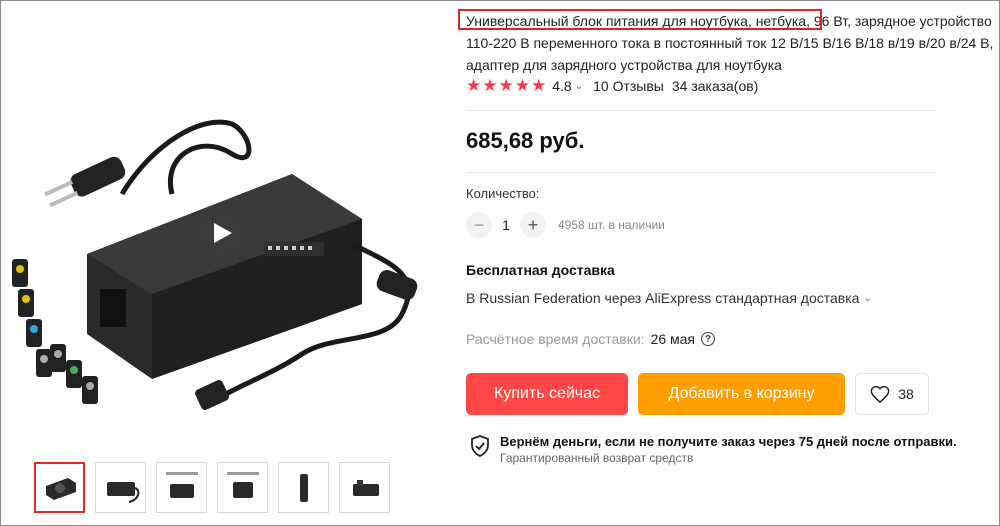 This screenshot has width=1000, height=526. I want to click on quantity-stepper: − 1 + 4958 шт. в наличии, so click(565, 225).